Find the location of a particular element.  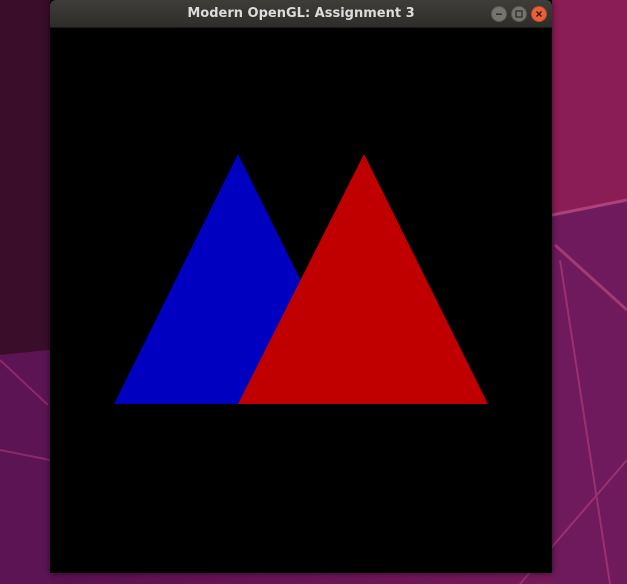

minimize-icon is located at coordinates (499, 14).